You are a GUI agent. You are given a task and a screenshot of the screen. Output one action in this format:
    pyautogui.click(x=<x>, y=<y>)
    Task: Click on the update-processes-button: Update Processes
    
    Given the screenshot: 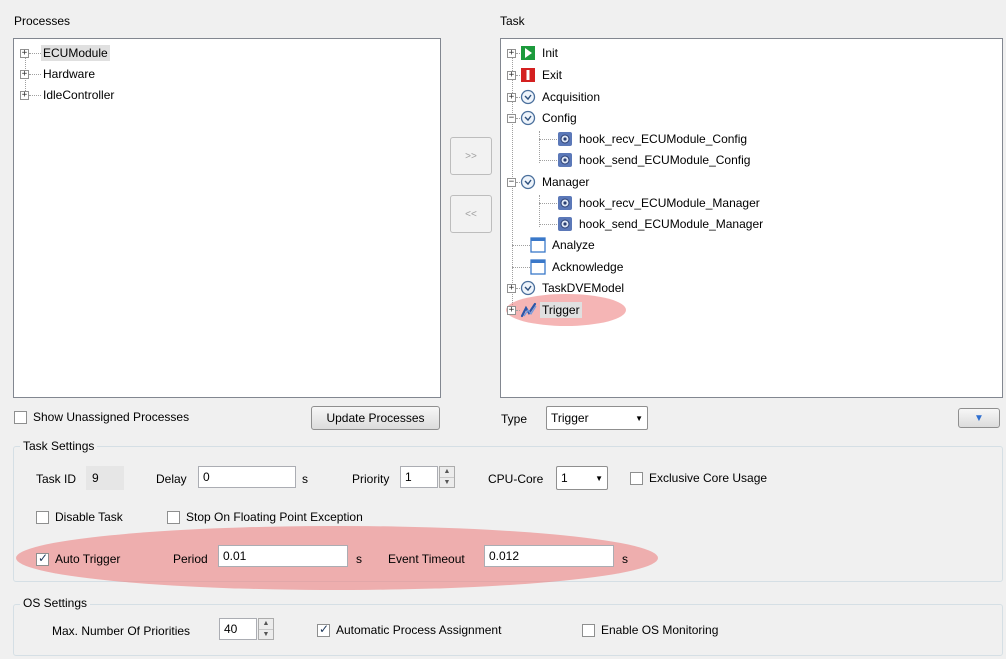 What is the action you would take?
    pyautogui.click(x=375, y=418)
    